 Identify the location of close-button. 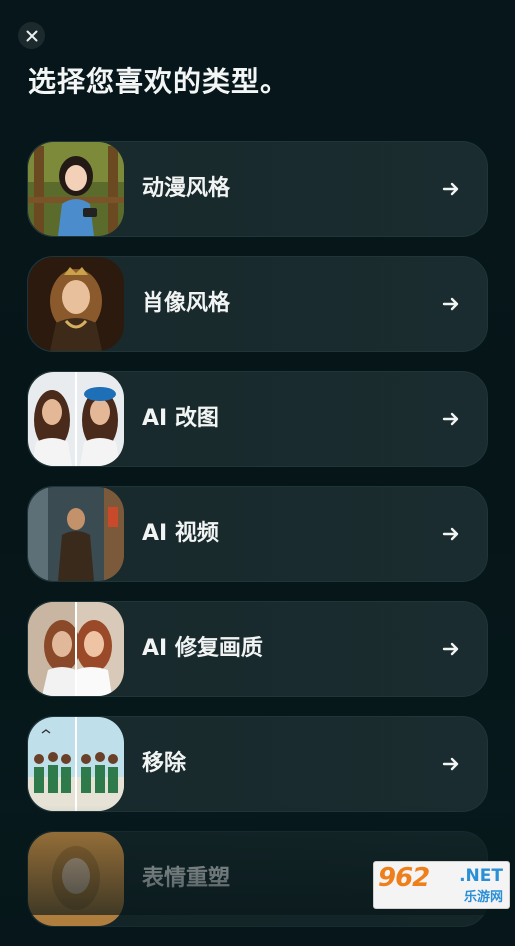
(31, 35).